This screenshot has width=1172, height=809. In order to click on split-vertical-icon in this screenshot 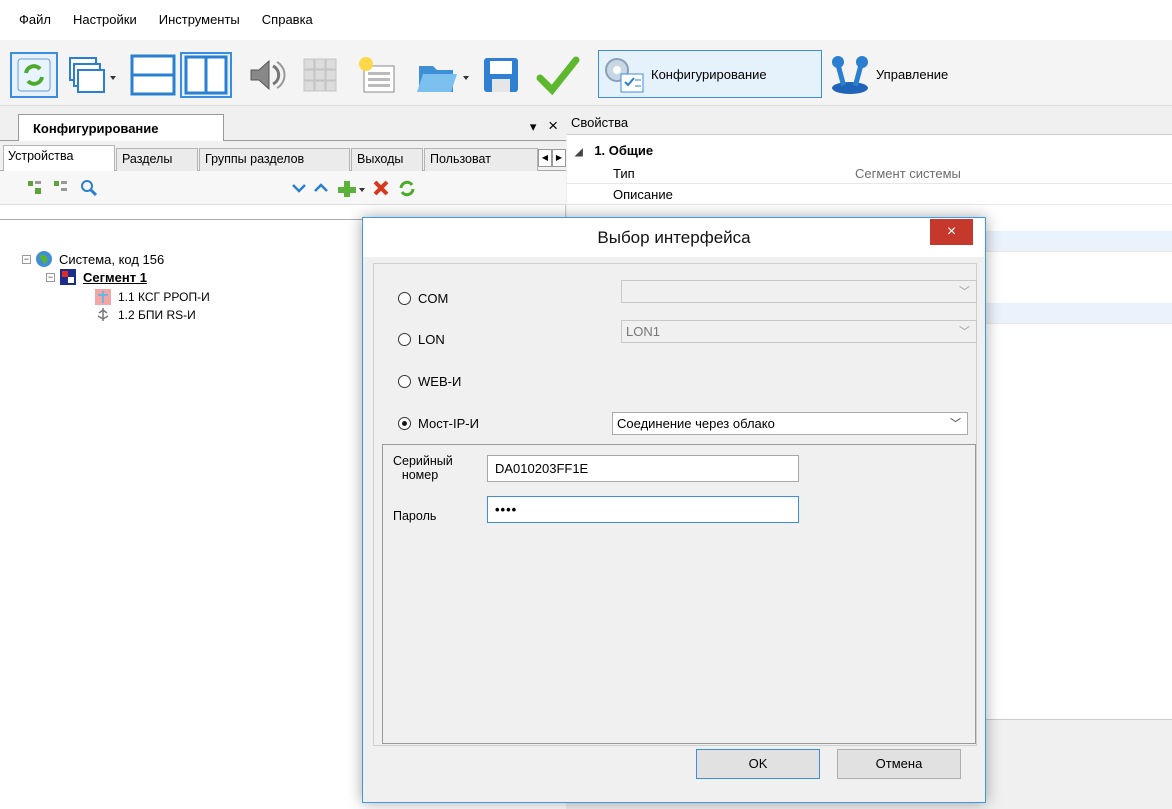, I will do `click(206, 75)`.